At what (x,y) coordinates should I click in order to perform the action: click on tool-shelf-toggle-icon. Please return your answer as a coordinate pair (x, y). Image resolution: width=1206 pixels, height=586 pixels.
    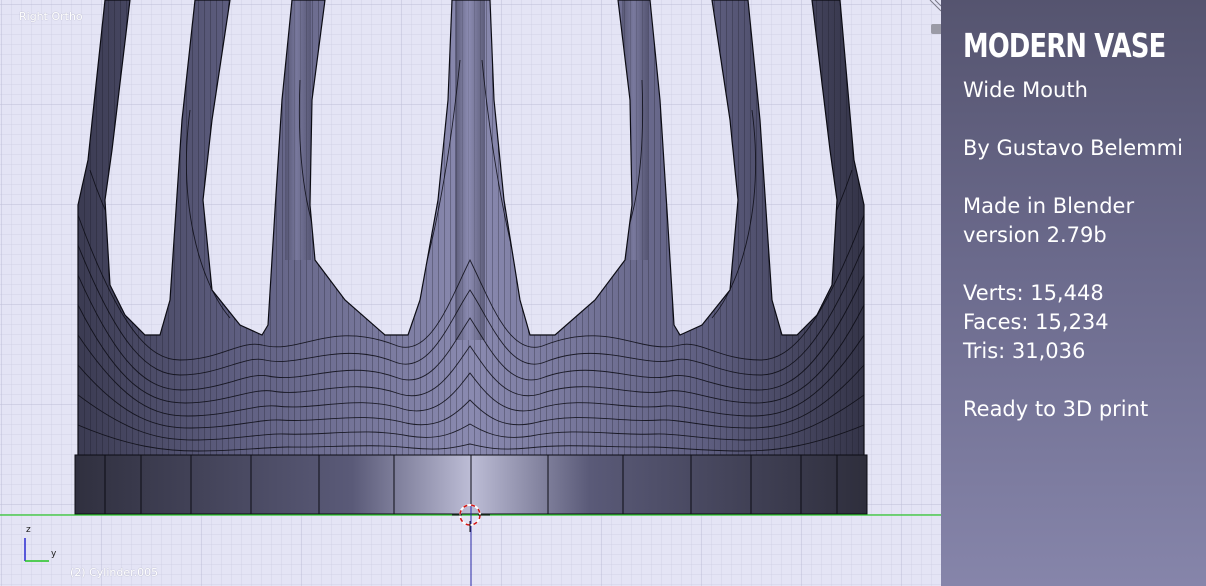
    Looking at the image, I should click on (936, 29).